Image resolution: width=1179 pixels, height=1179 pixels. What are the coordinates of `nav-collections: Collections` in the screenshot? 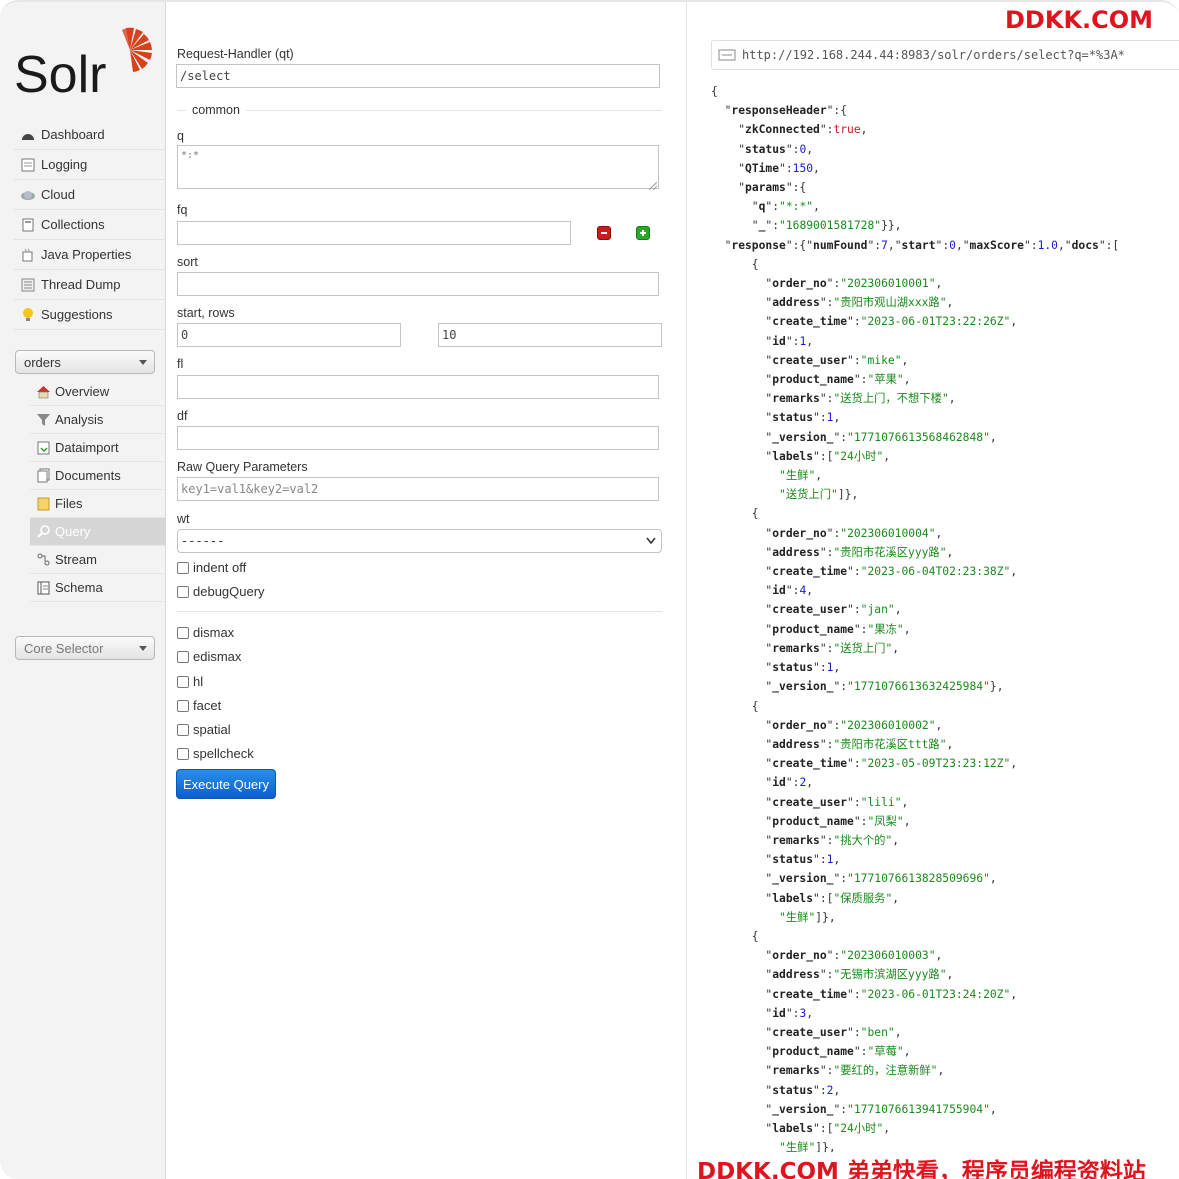 It's located at (90, 225).